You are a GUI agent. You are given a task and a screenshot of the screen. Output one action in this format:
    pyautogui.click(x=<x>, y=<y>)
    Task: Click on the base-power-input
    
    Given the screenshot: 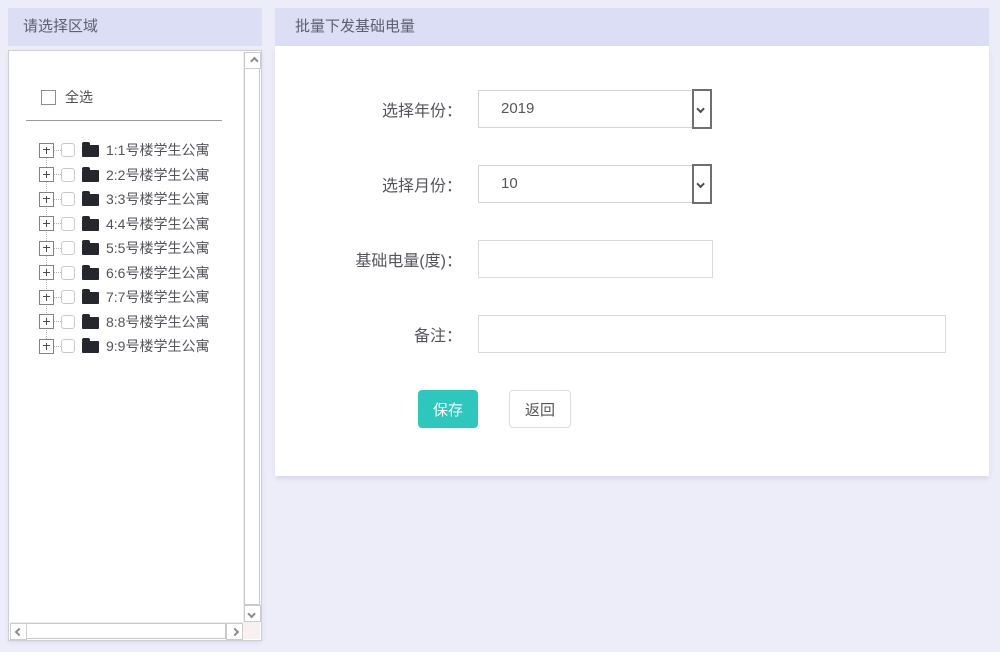 What is the action you would take?
    pyautogui.click(x=595, y=259)
    